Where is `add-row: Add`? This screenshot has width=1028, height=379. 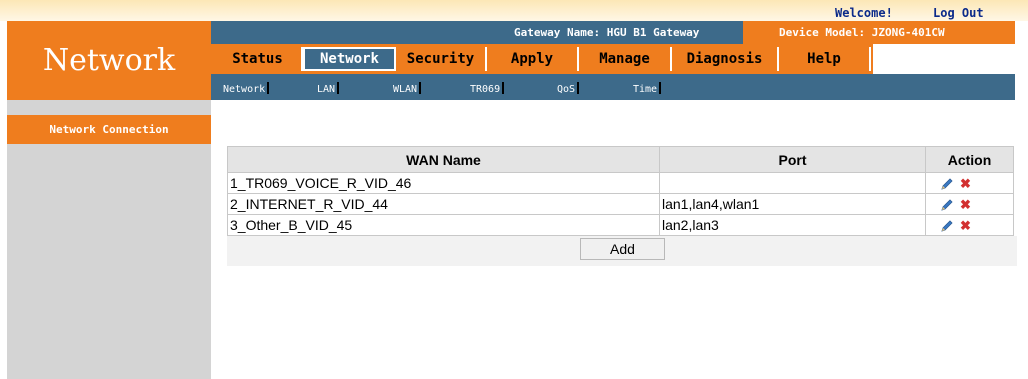 add-row: Add is located at coordinates (622, 251).